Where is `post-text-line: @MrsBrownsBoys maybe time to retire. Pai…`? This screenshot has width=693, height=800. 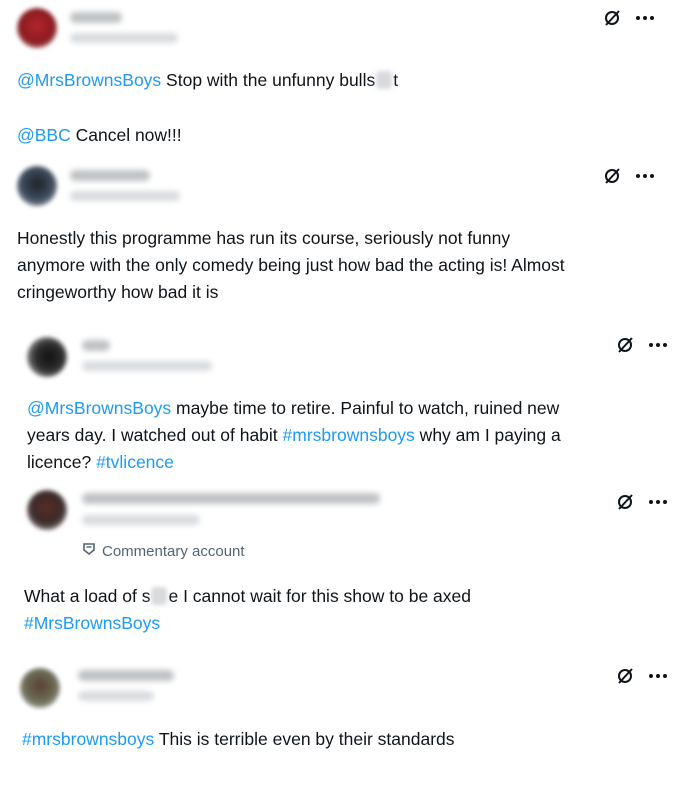
post-text-line: @MrsBrownsBoys maybe time to retire. Pai… is located at coordinates (293, 408).